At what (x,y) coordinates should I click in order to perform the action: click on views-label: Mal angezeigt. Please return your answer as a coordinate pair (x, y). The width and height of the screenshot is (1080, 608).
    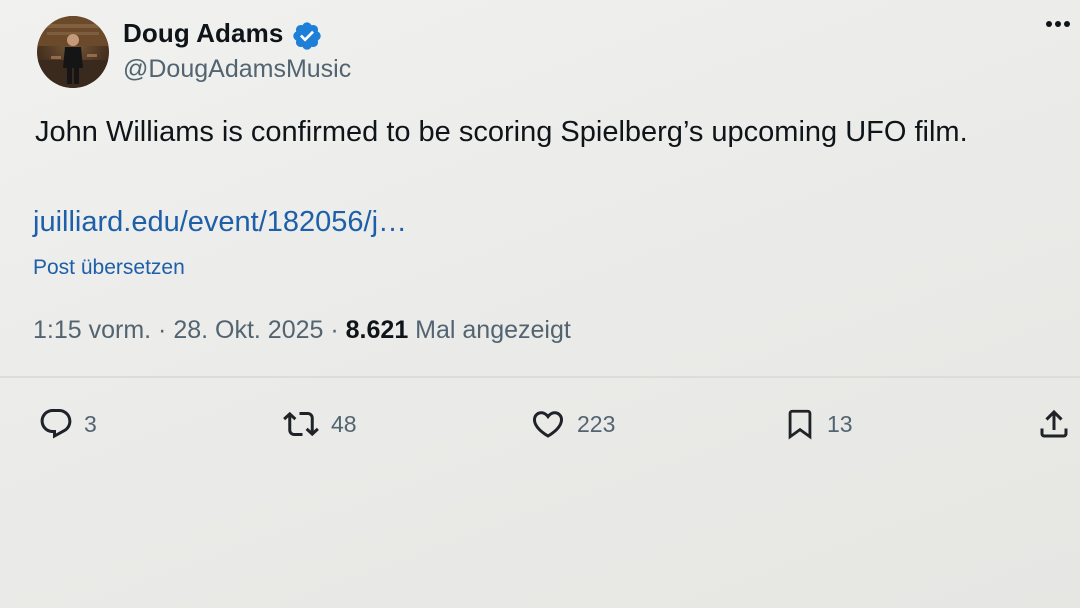
    Looking at the image, I should click on (489, 330).